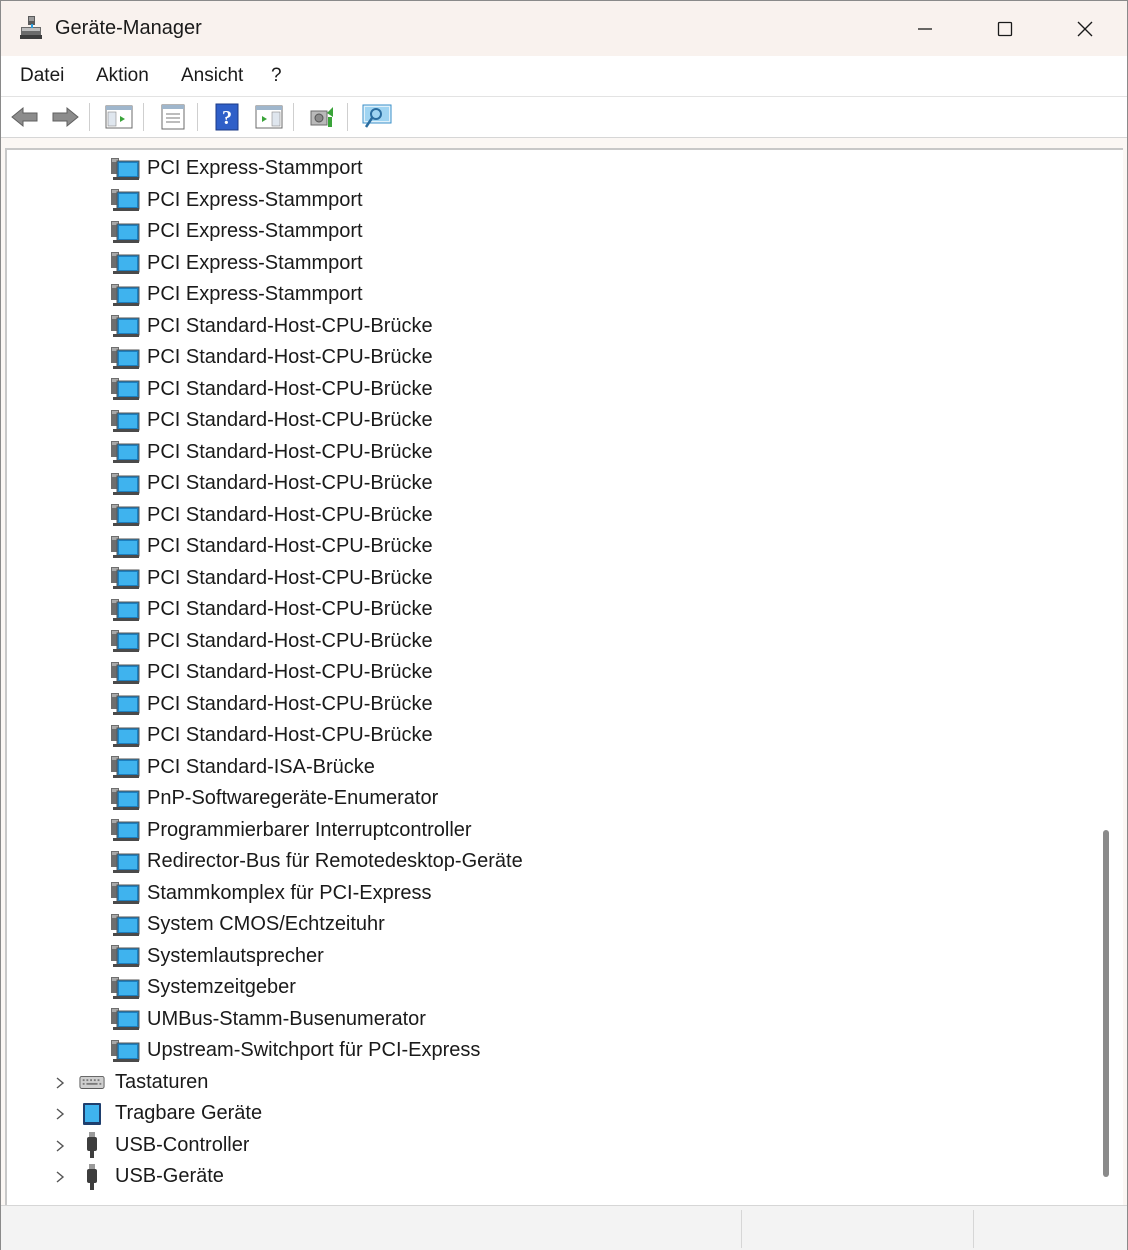  Describe the element at coordinates (1109, 677) in the screenshot. I see `vertical-scrollbar` at that location.